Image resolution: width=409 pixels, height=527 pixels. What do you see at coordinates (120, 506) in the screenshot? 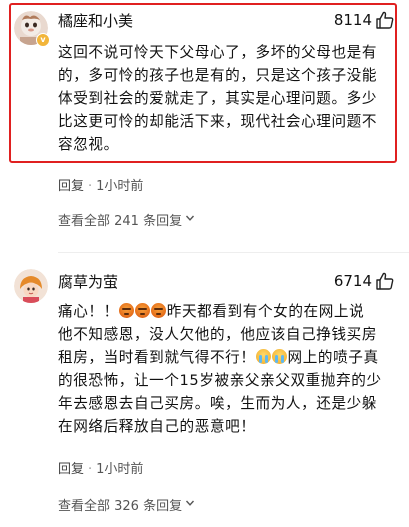
I see `view-replies-label: 查看全部 326 条回复` at bounding box center [120, 506].